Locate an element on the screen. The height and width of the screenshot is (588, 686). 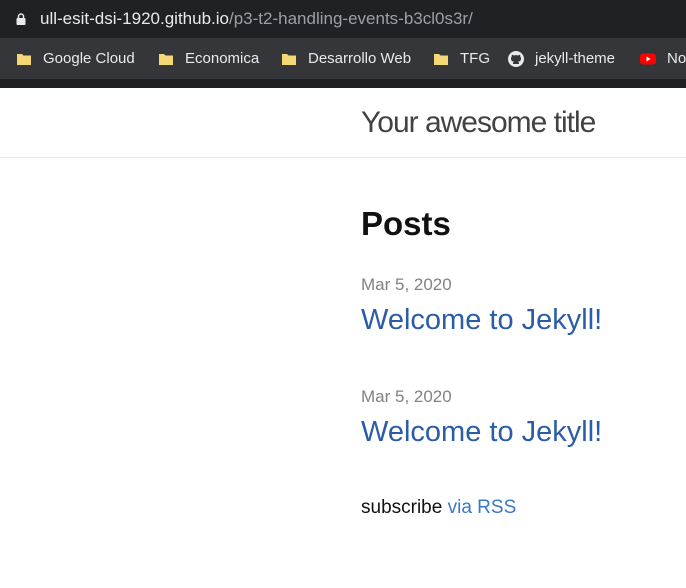
subscribe-text: subscribe is located at coordinates (402, 507).